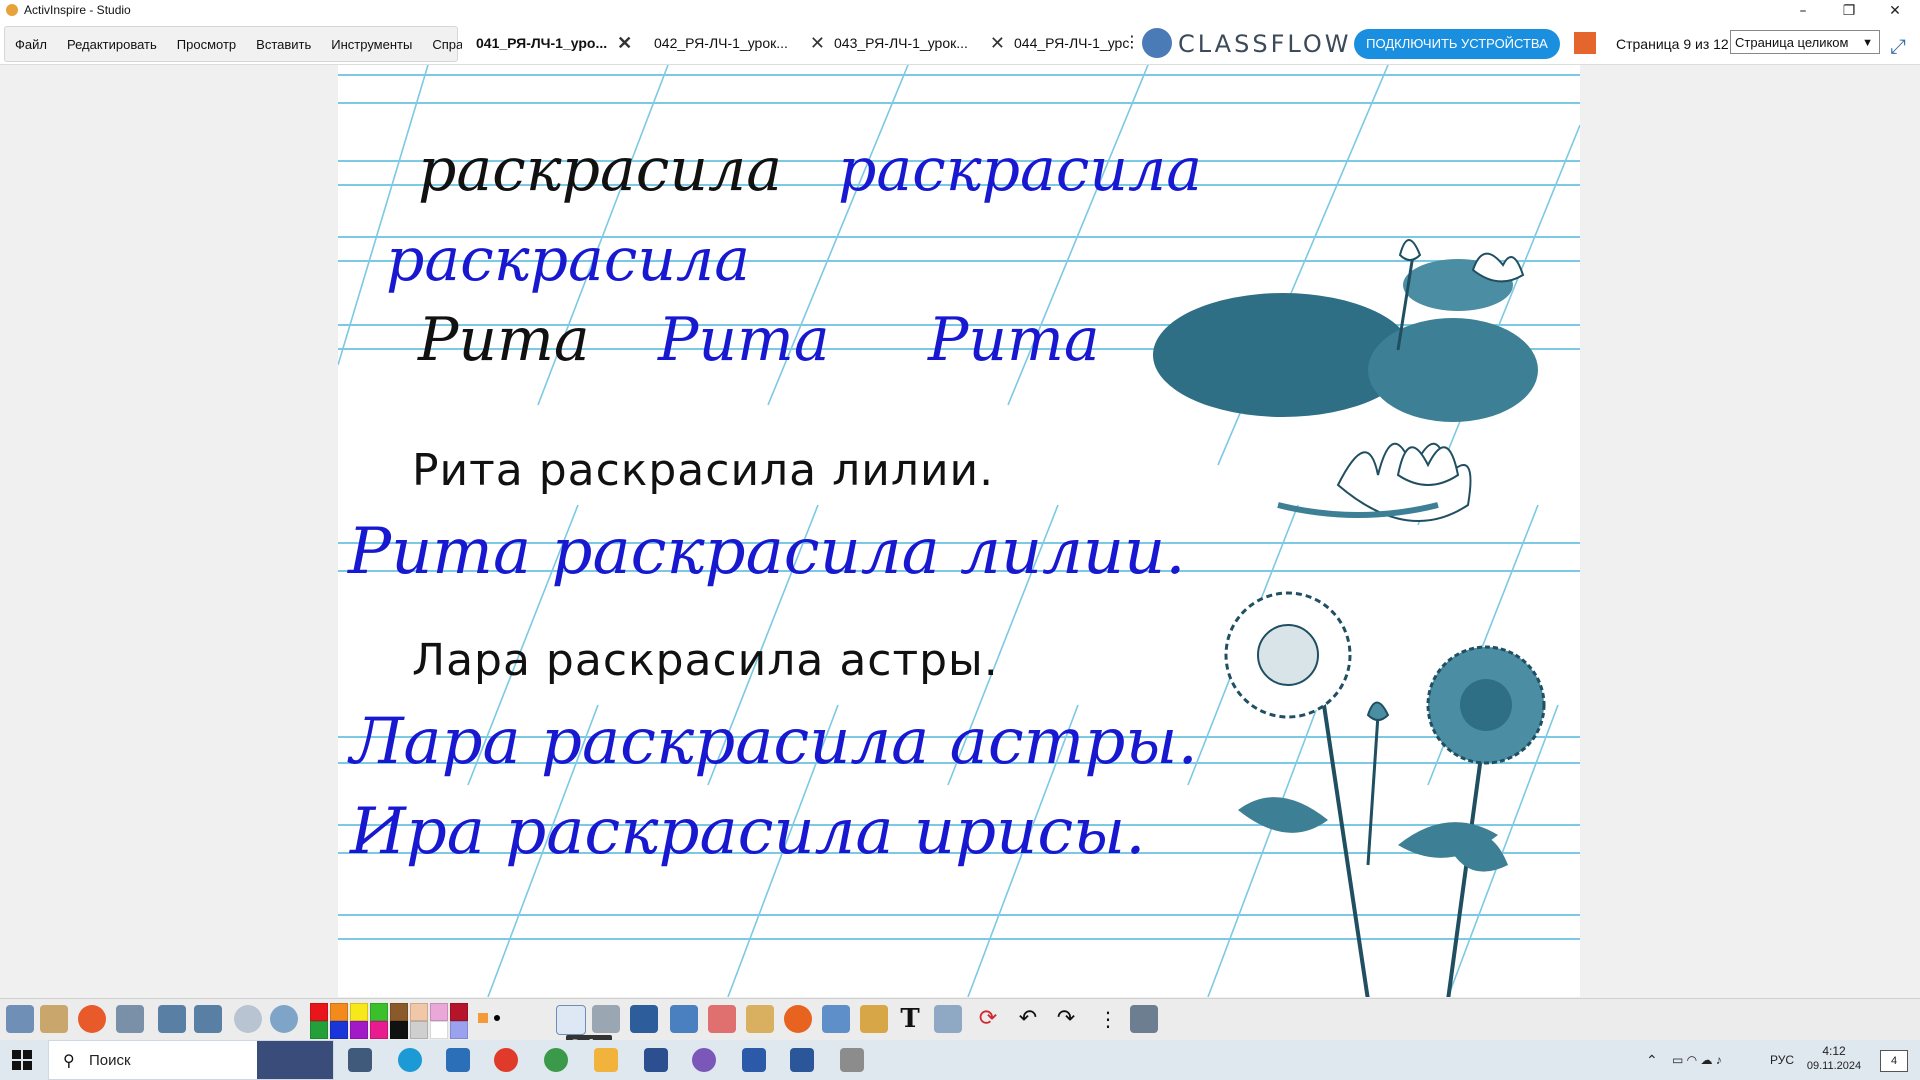 This screenshot has width=1920, height=1080. I want to click on play-icon, so click(248, 1019).